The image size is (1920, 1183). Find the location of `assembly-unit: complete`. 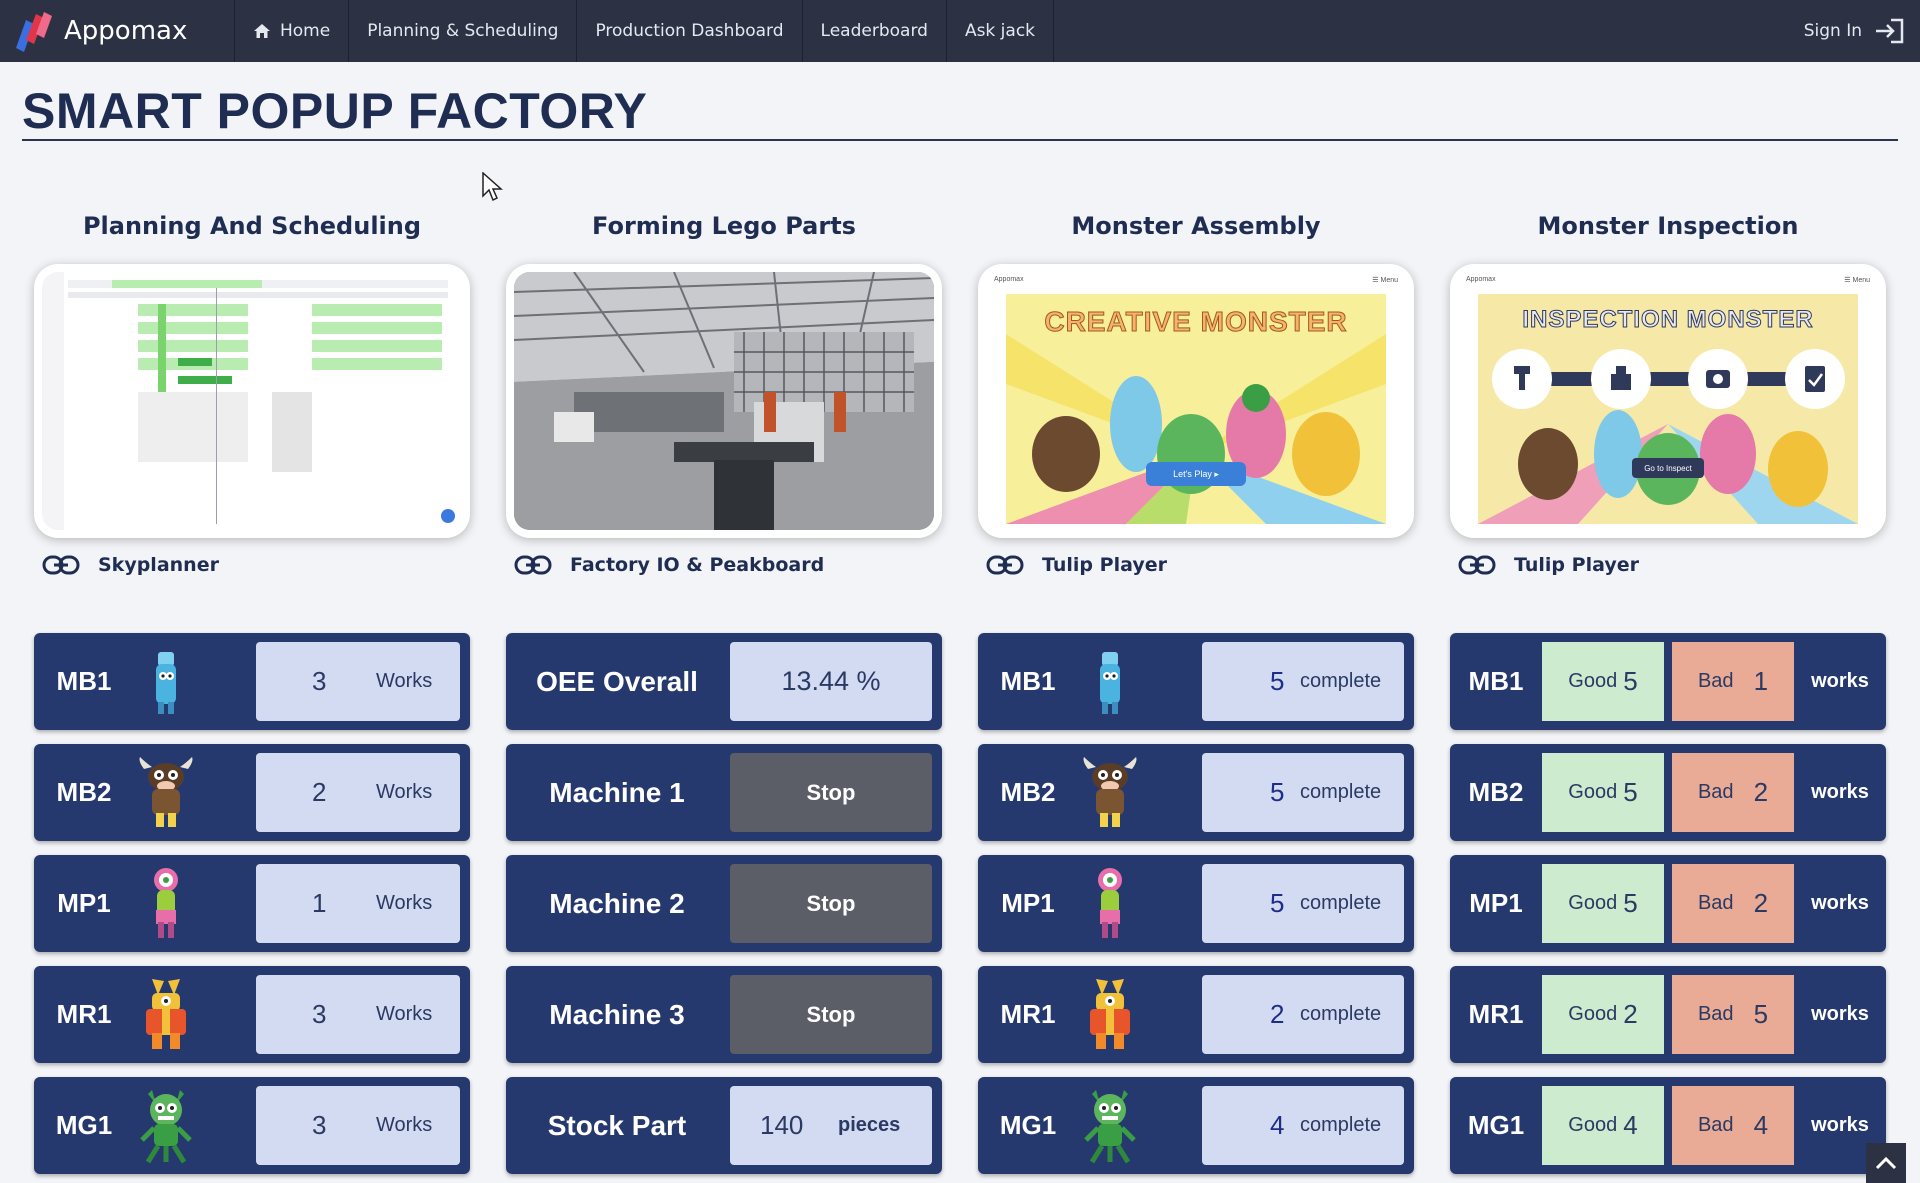

assembly-unit: complete is located at coordinates (1341, 1014).